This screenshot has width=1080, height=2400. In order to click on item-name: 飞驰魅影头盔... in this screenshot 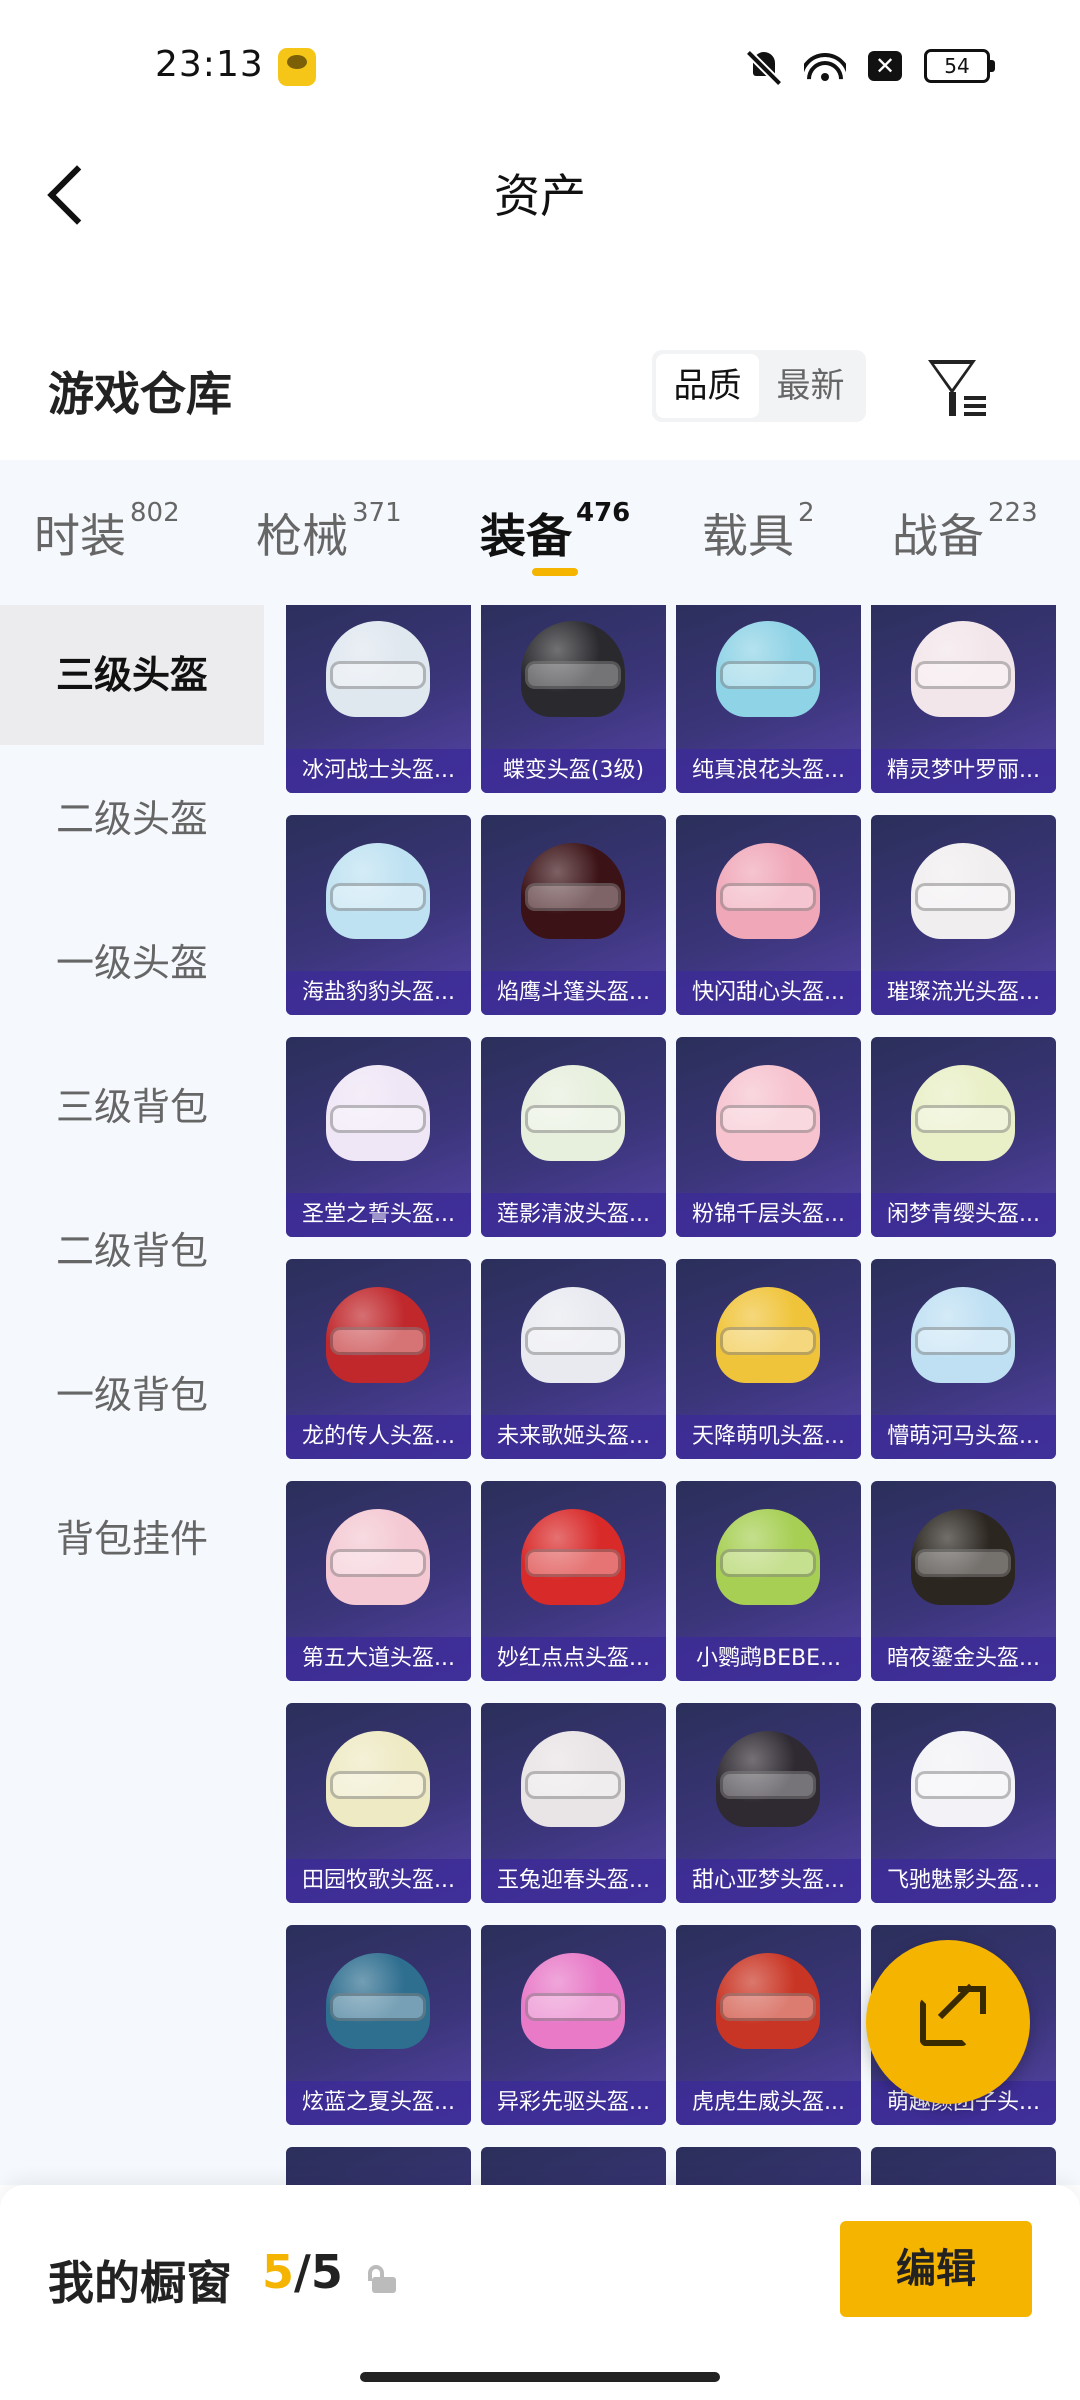, I will do `click(963, 1881)`.